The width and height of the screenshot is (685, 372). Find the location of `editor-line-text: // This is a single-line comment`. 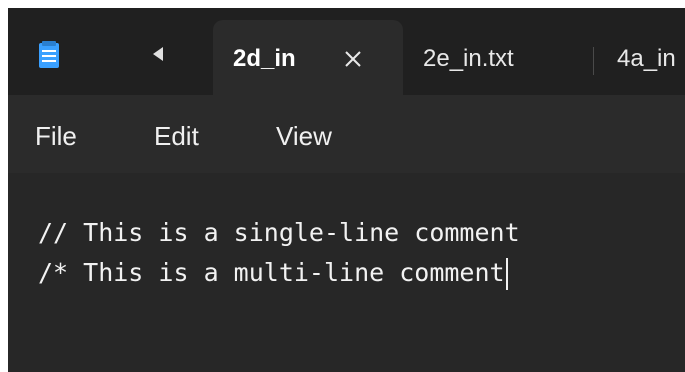

editor-line-text: // This is a single-line comment is located at coordinates (279, 232).